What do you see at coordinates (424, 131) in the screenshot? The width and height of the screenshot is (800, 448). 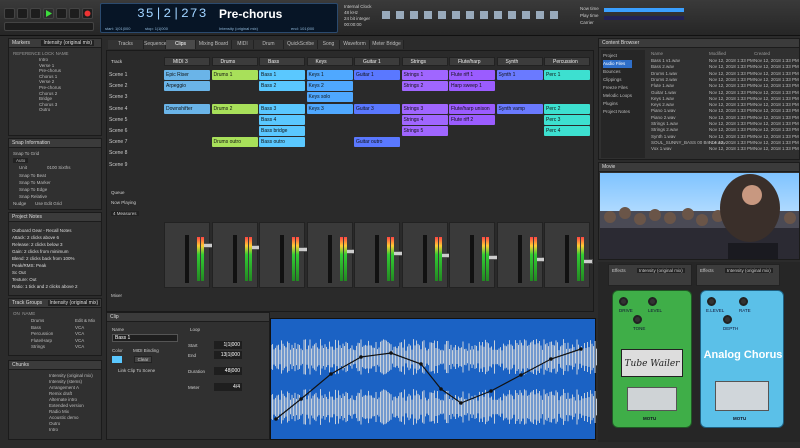 I see `clip-cell: Strings 5` at bounding box center [424, 131].